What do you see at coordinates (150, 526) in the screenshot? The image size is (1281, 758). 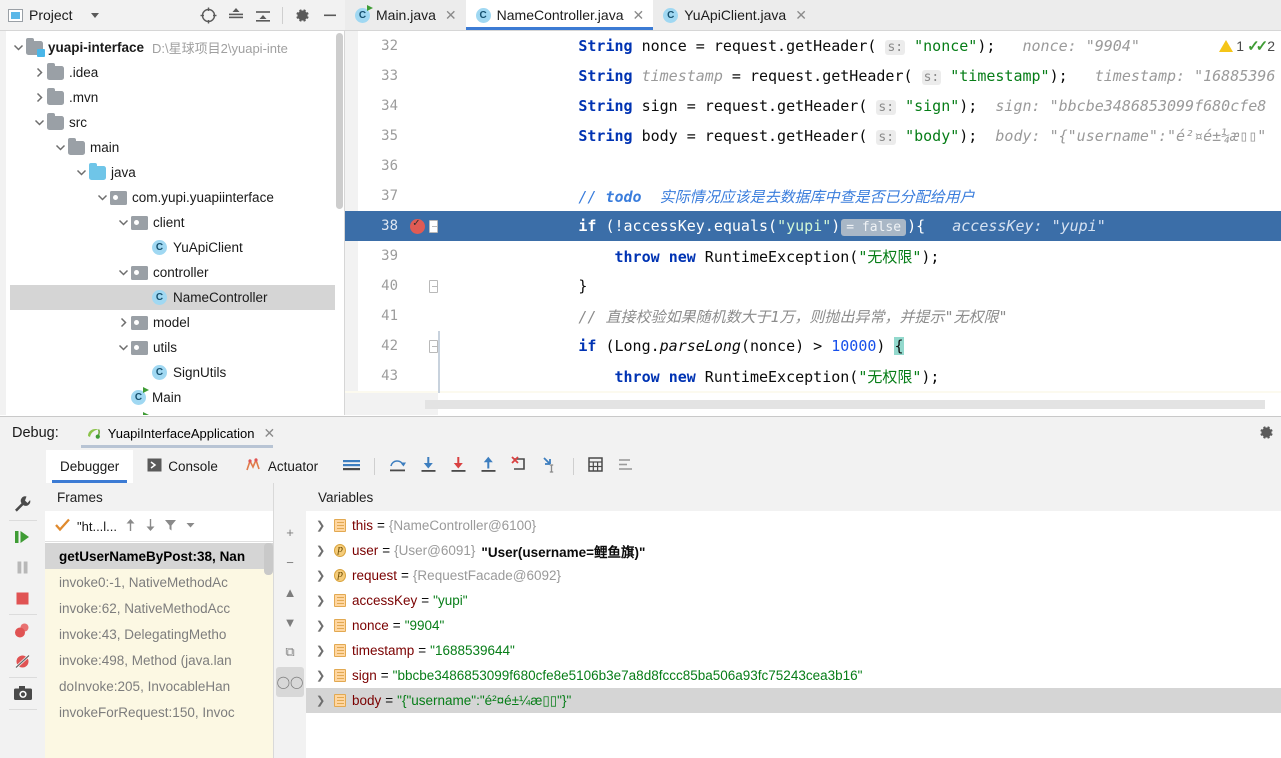 I see `arrow-down-icon` at bounding box center [150, 526].